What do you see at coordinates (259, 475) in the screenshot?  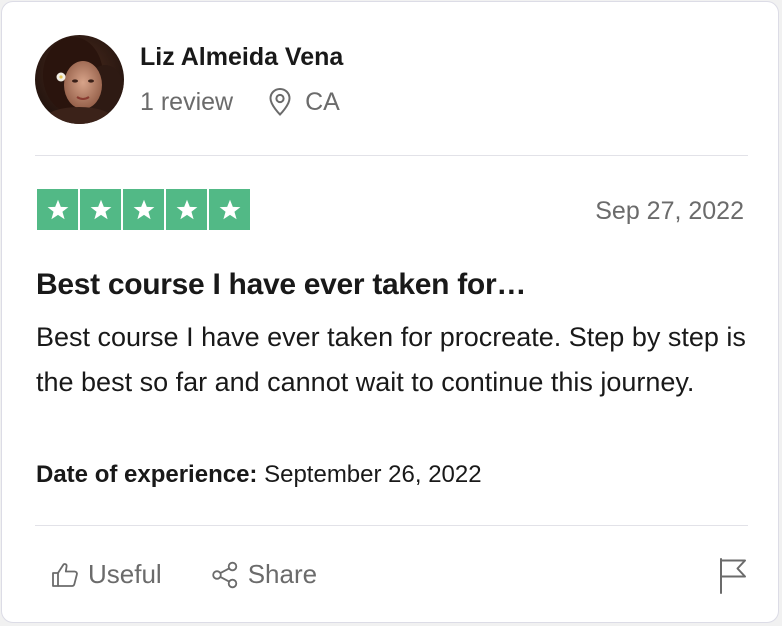 I see `date-of-experience: Date of experience: September 26, 2022` at bounding box center [259, 475].